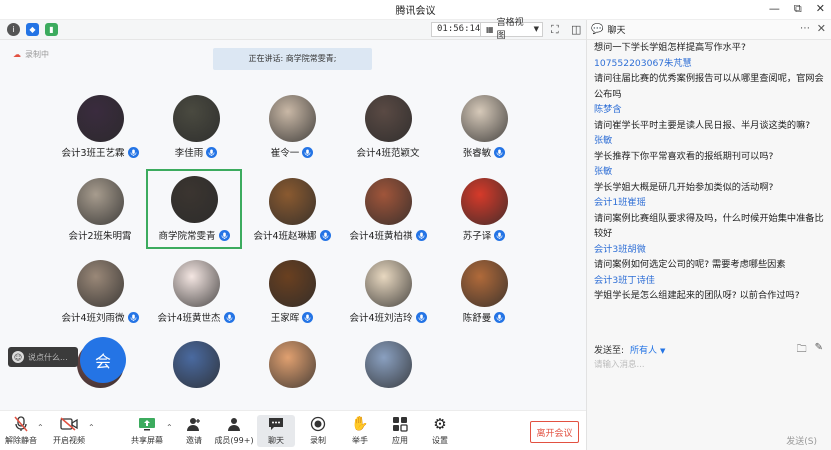 The width and height of the screenshot is (831, 450). Describe the element at coordinates (670, 47) in the screenshot. I see `chat-text: 想问一下学长学姐怎样提高写作水平?` at that location.